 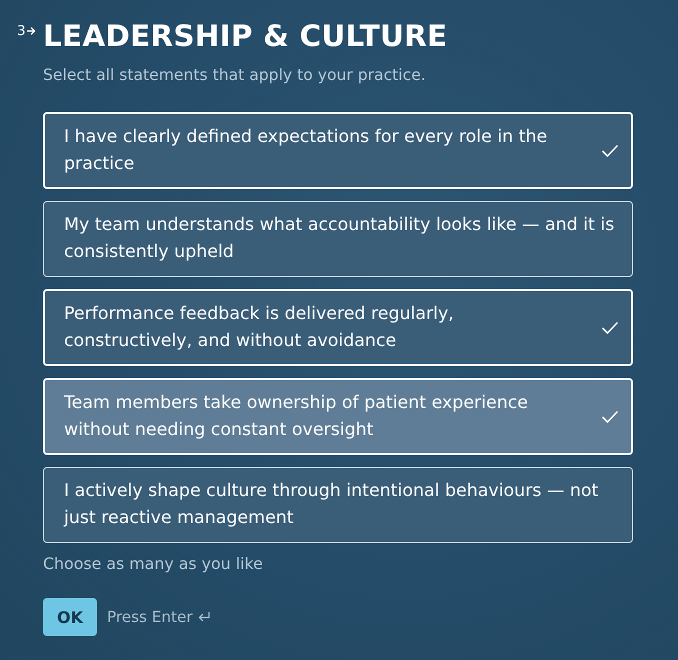 I want to click on question-title: LEADERSHIP & CULTURE, so click(x=245, y=36).